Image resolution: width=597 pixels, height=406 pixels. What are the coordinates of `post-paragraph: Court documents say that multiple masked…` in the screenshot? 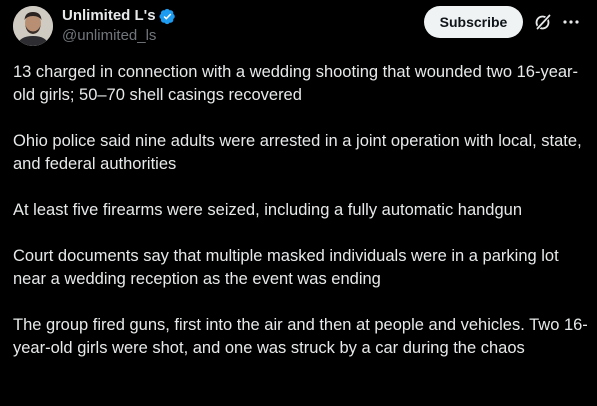 It's located at (286, 267).